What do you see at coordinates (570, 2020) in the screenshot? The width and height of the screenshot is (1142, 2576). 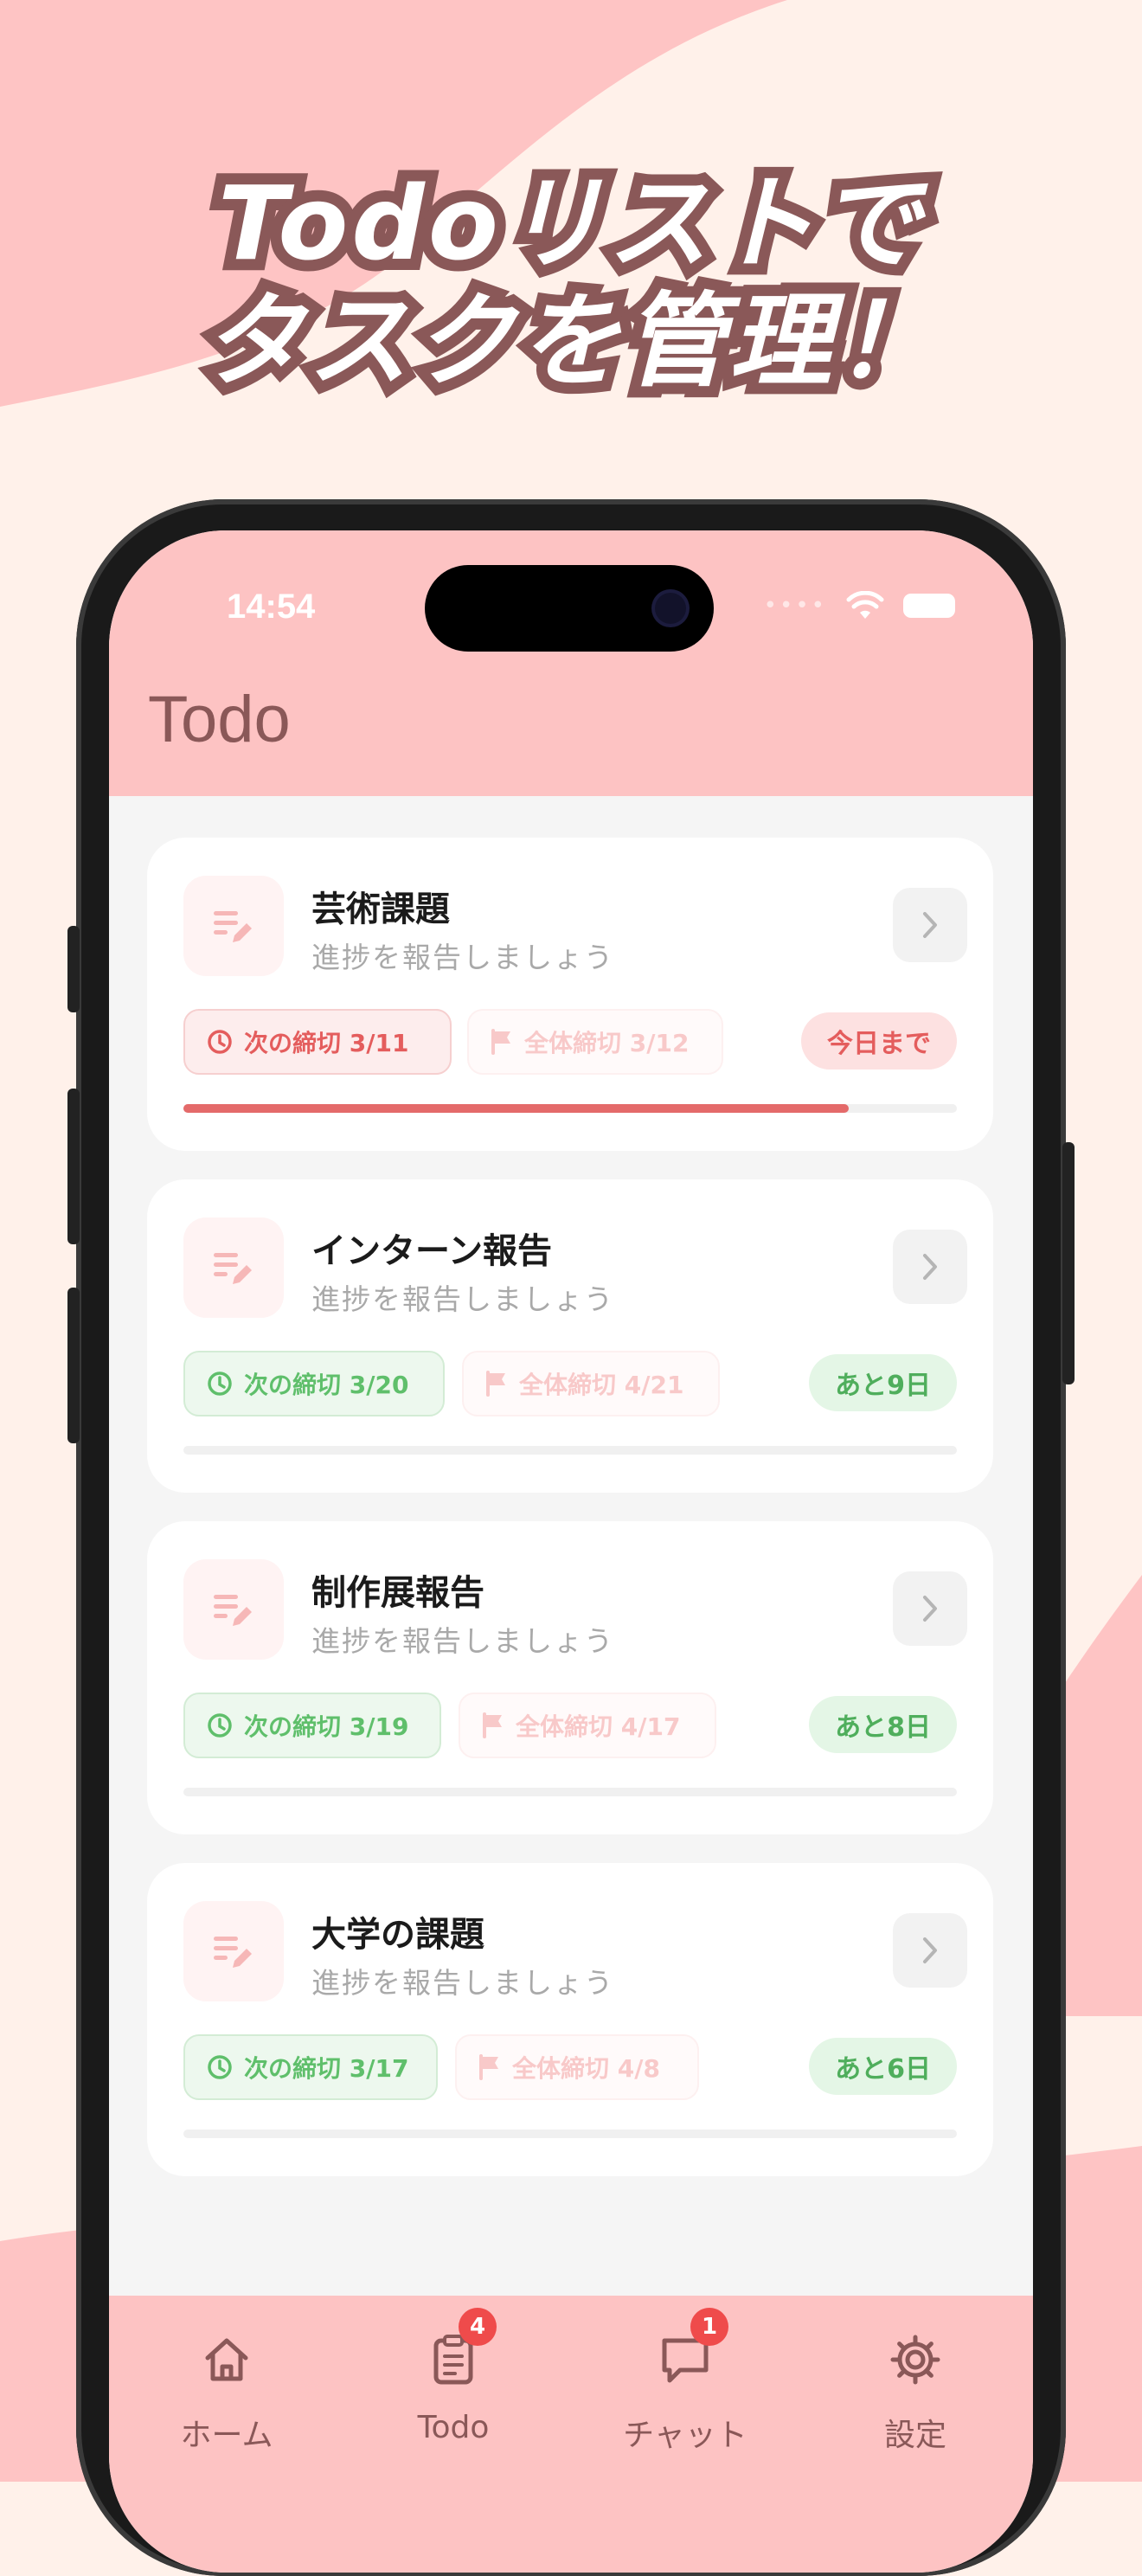 I see `todo-card: 大学の課題 進捗を報告しましょう 次の締切 3/17 全体締切 4/8 あと6日` at bounding box center [570, 2020].